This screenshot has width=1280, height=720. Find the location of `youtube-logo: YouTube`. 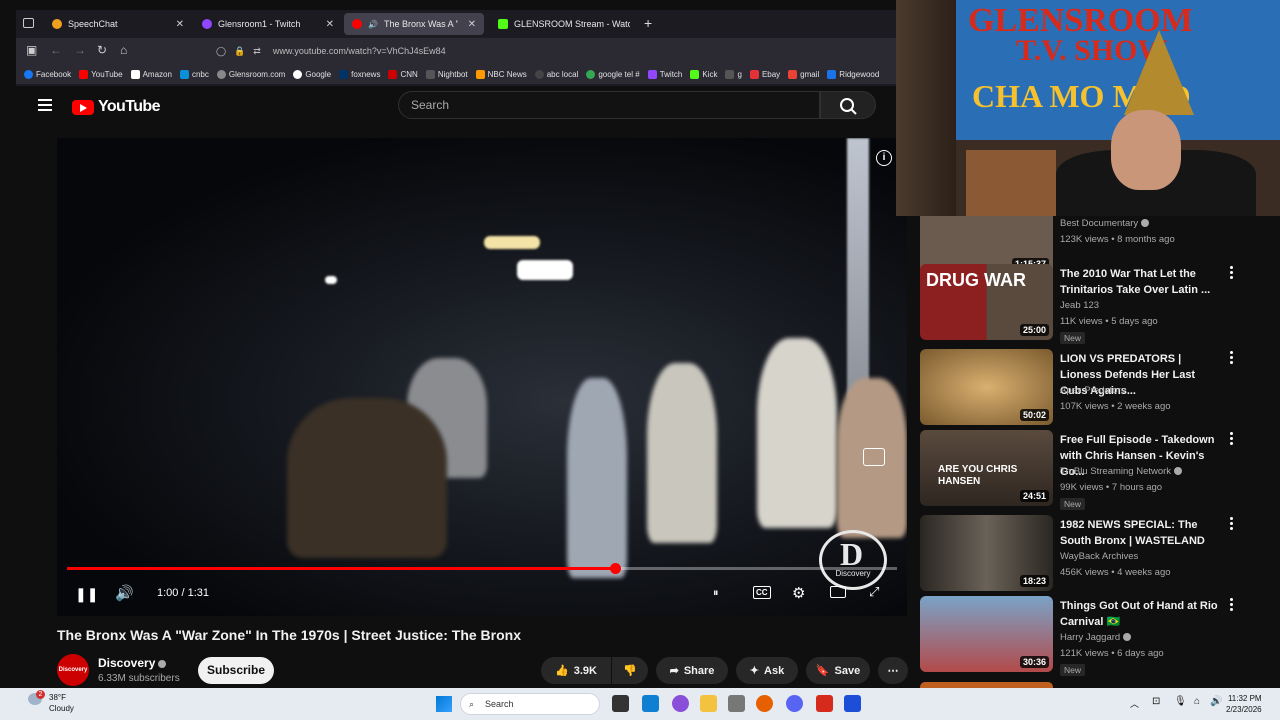

youtube-logo: YouTube is located at coordinates (116, 107).